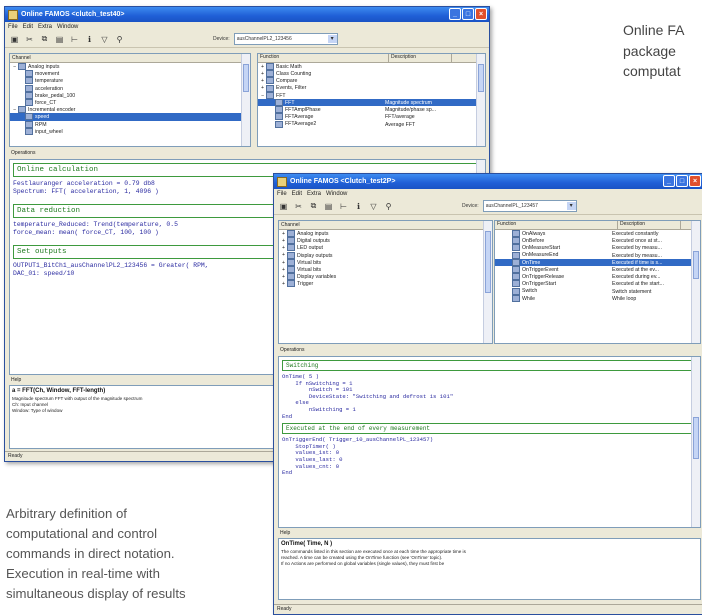 The height and width of the screenshot is (615, 702). Describe the element at coordinates (130, 95) in the screenshot. I see `tree-item: brake_pedal_100` at that location.